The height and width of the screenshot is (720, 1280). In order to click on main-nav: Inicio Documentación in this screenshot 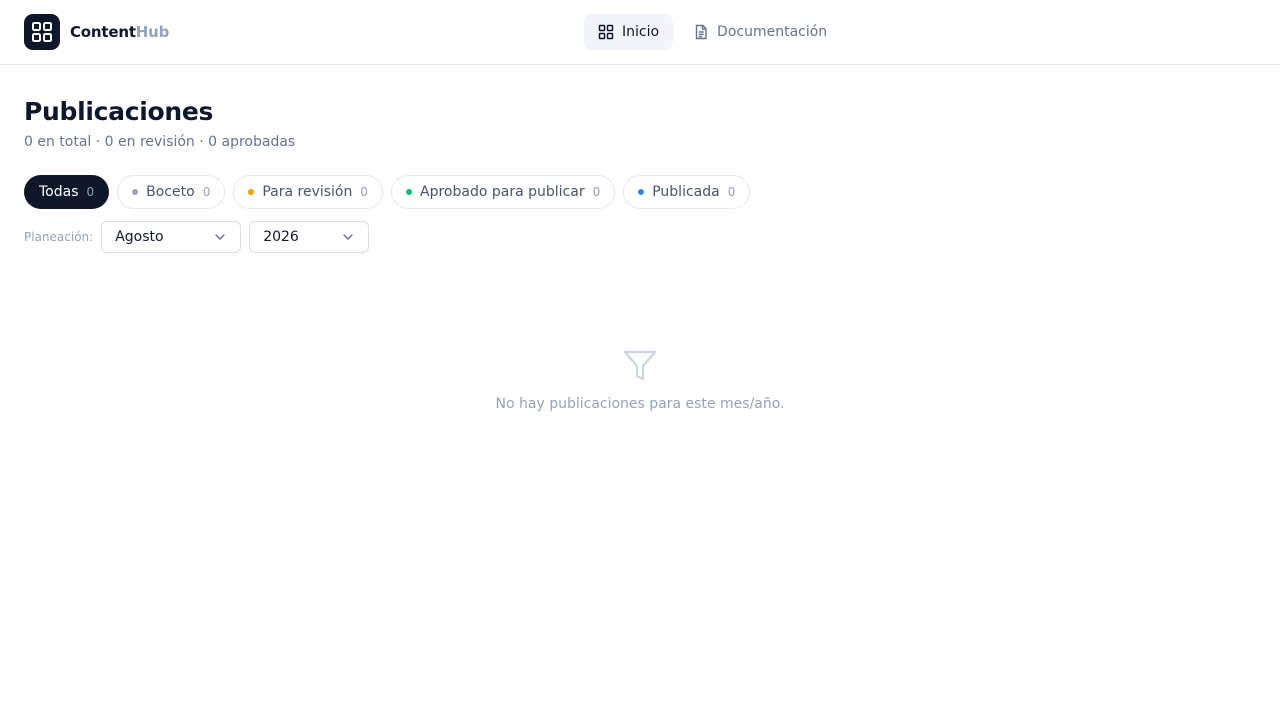, I will do `click(712, 32)`.